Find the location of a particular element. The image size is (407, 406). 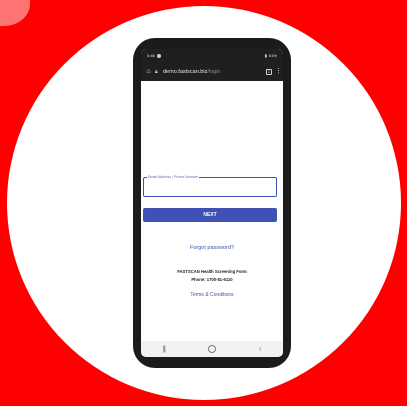

recents-icon: ||| is located at coordinates (164, 349).